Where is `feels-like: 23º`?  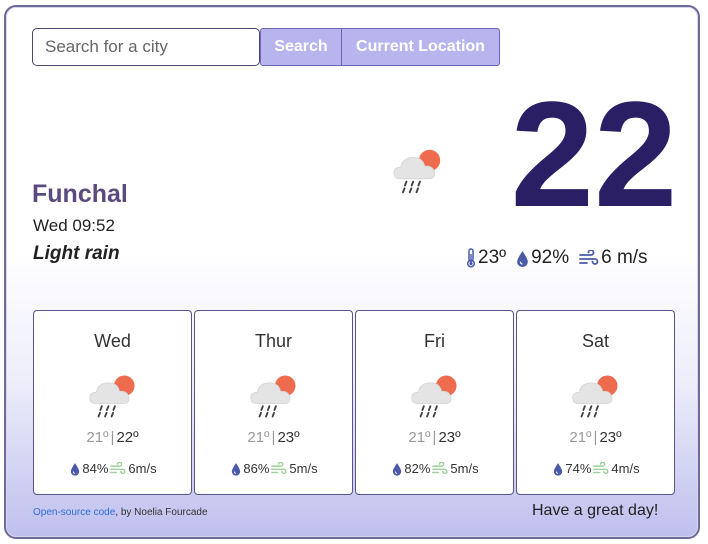 feels-like: 23º is located at coordinates (486, 258).